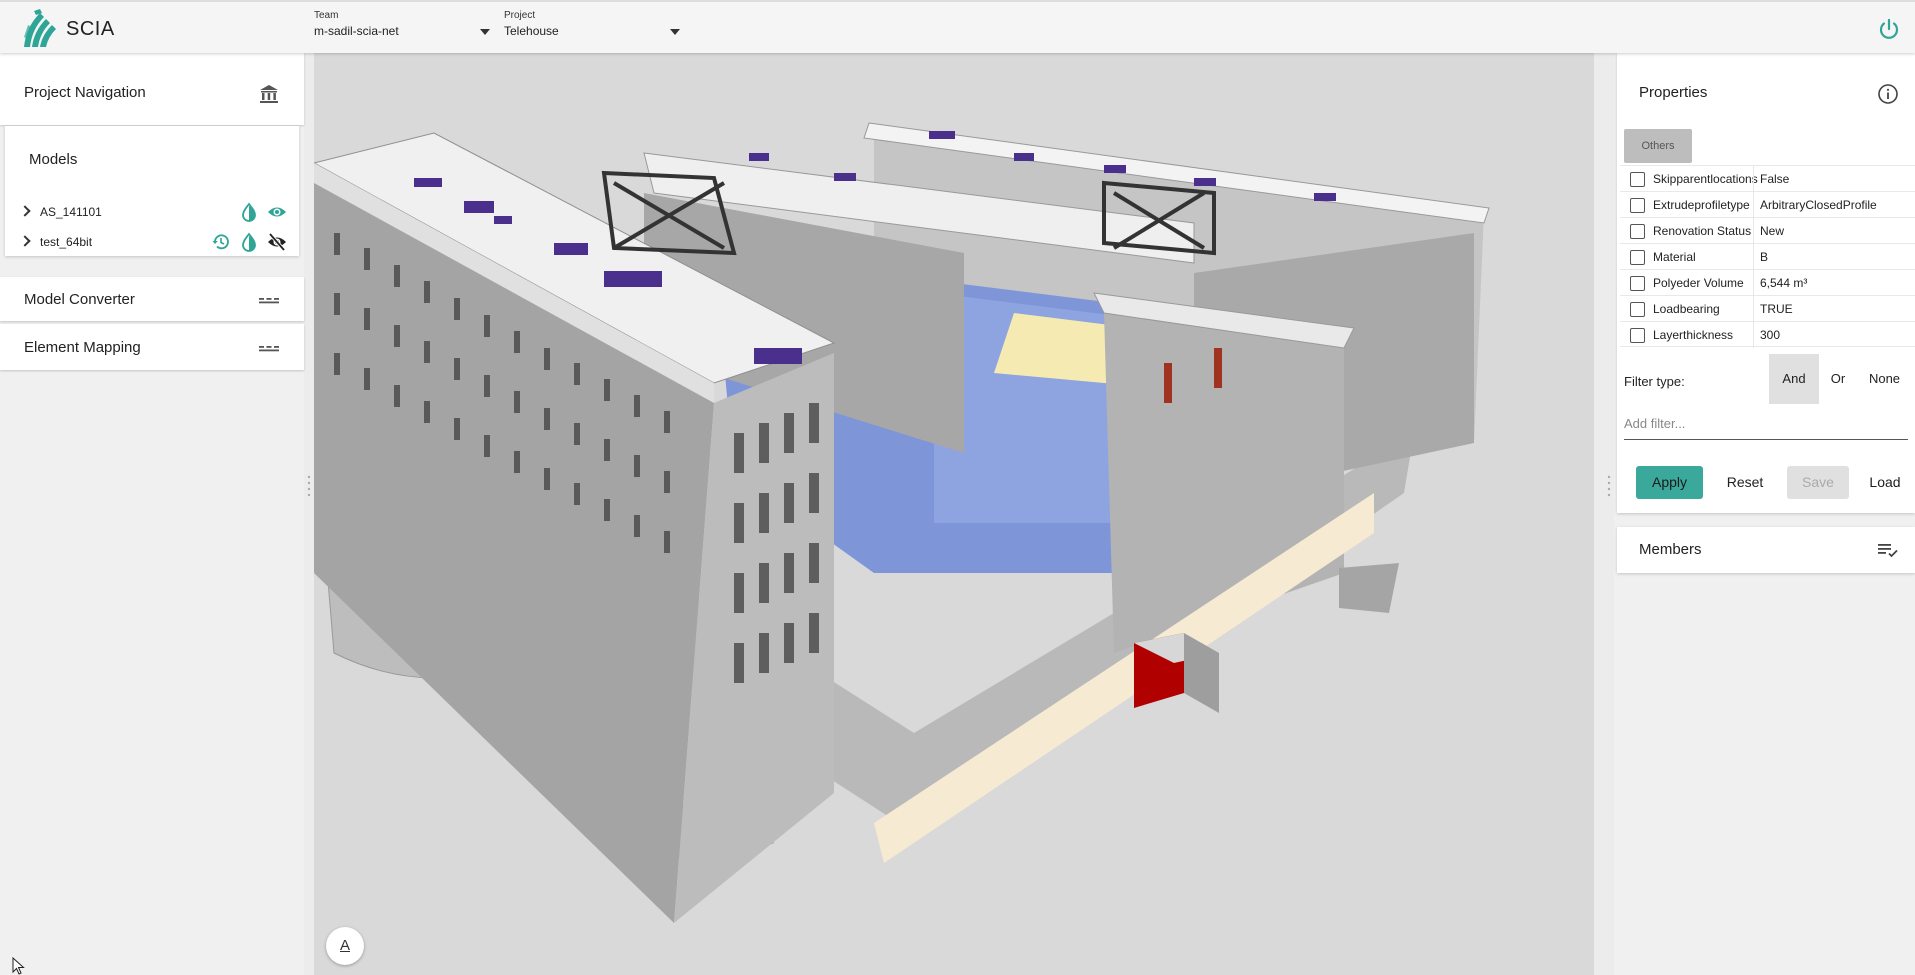  I want to click on property-row: Layerthickness 300, so click(1767, 334).